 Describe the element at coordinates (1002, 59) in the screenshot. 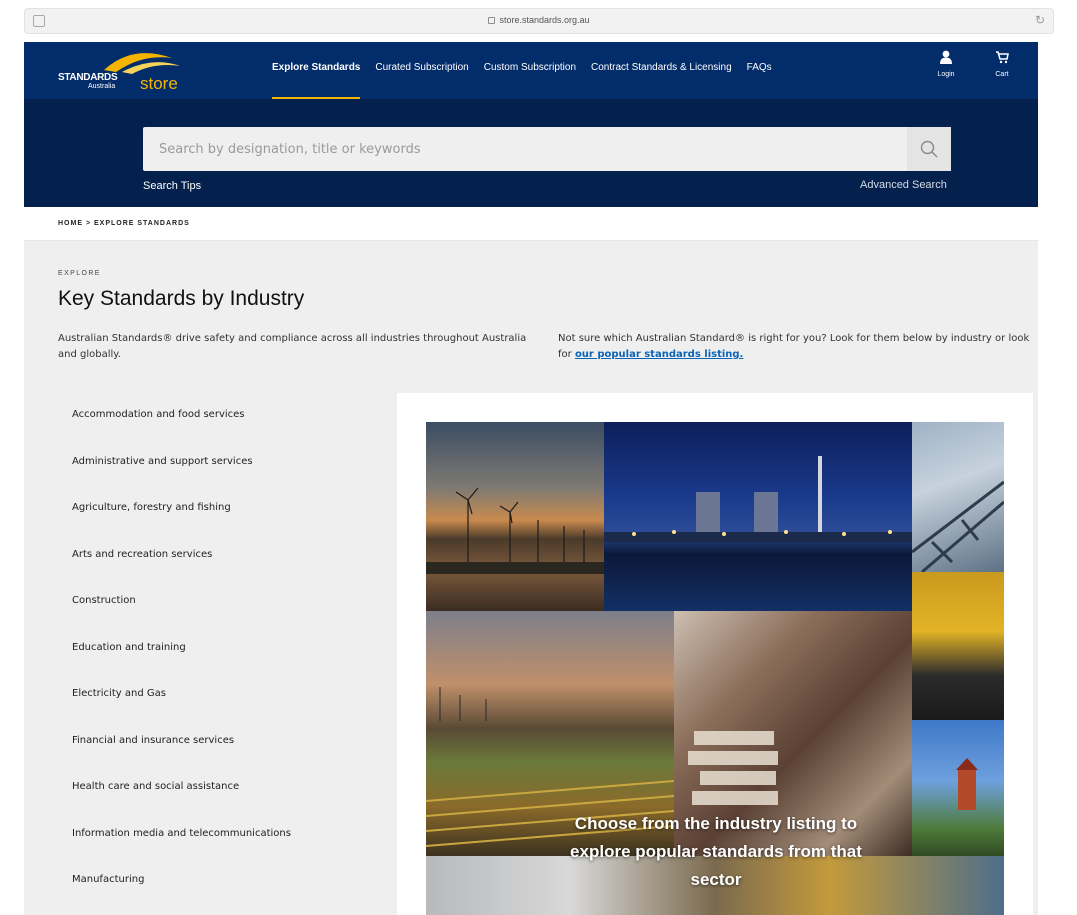

I see `cart-icon` at that location.